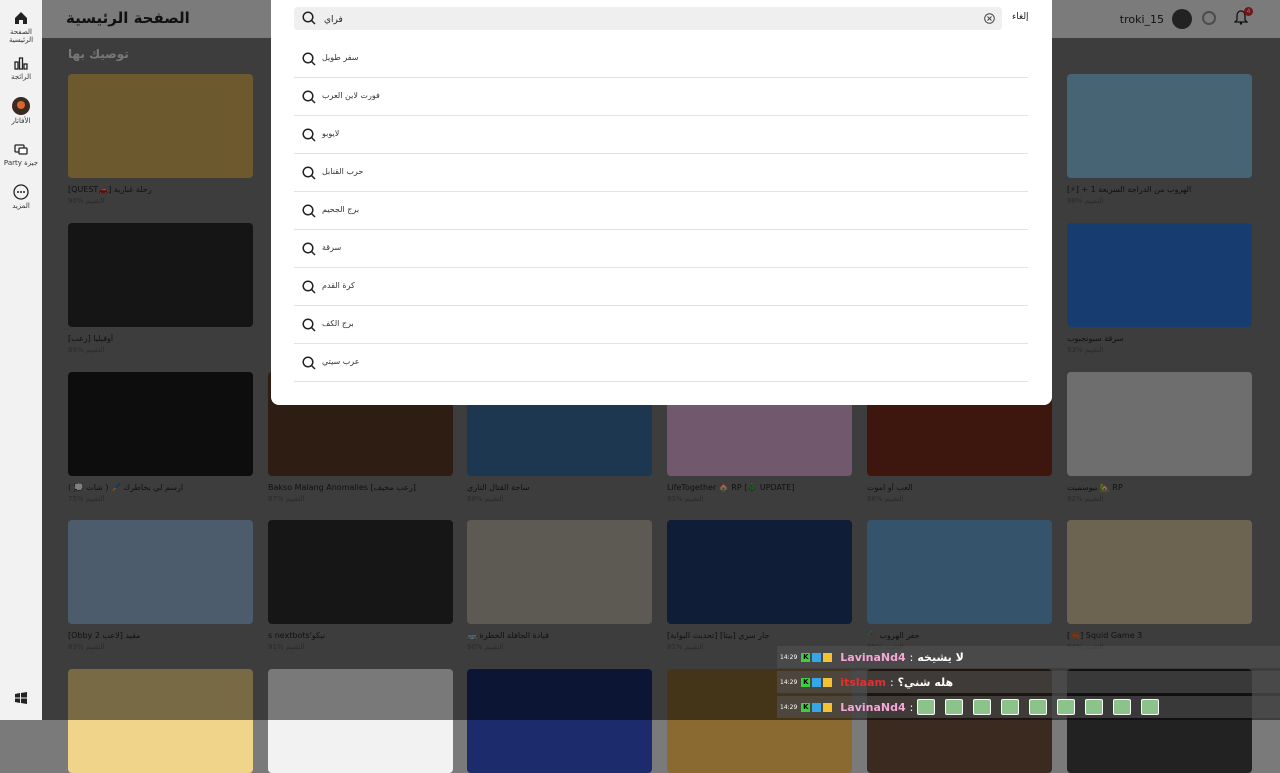  I want to click on search-suggestion: كرة القدم, so click(661, 287).